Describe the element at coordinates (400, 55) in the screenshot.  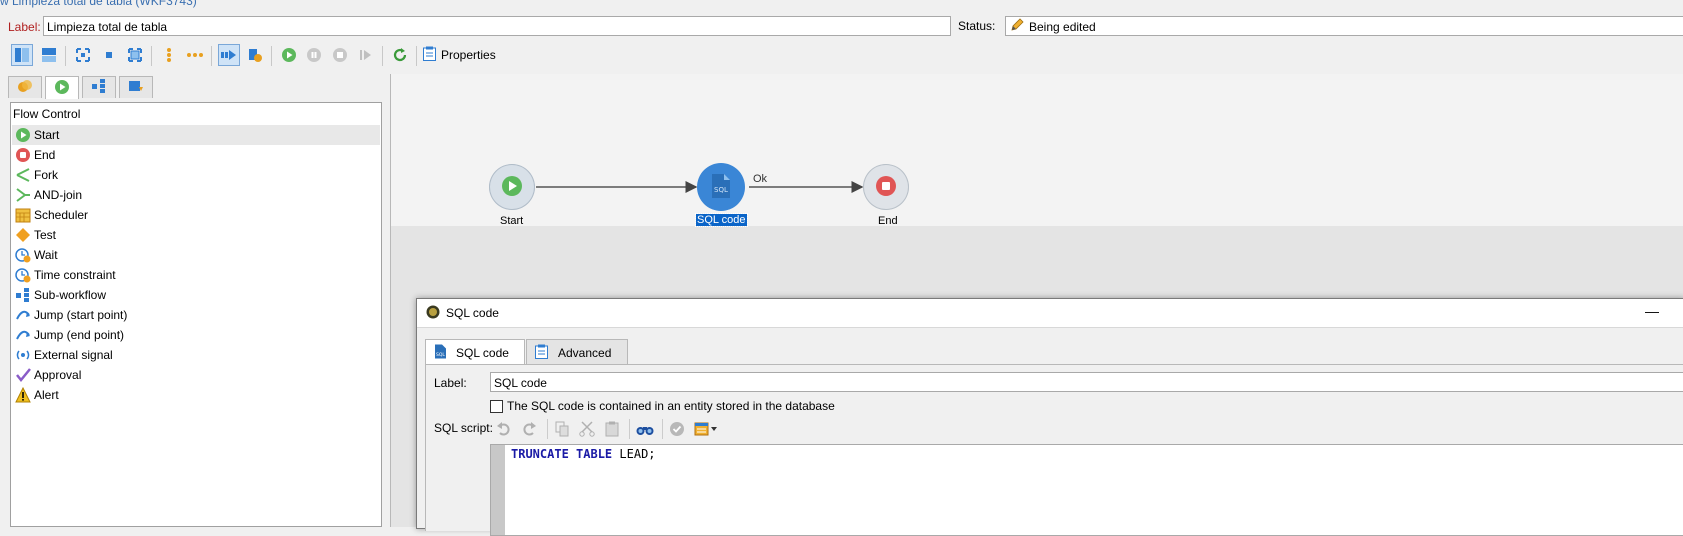
I see `refresh-icon` at that location.